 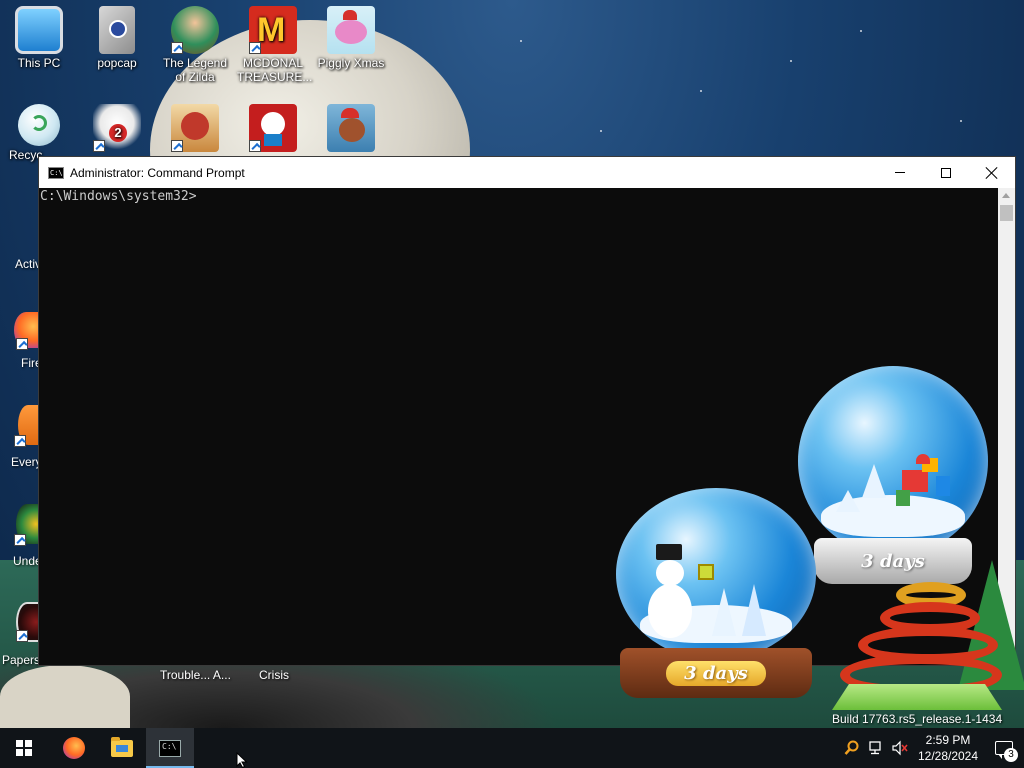 I want to click on maximize-icon, so click(x=946, y=172).